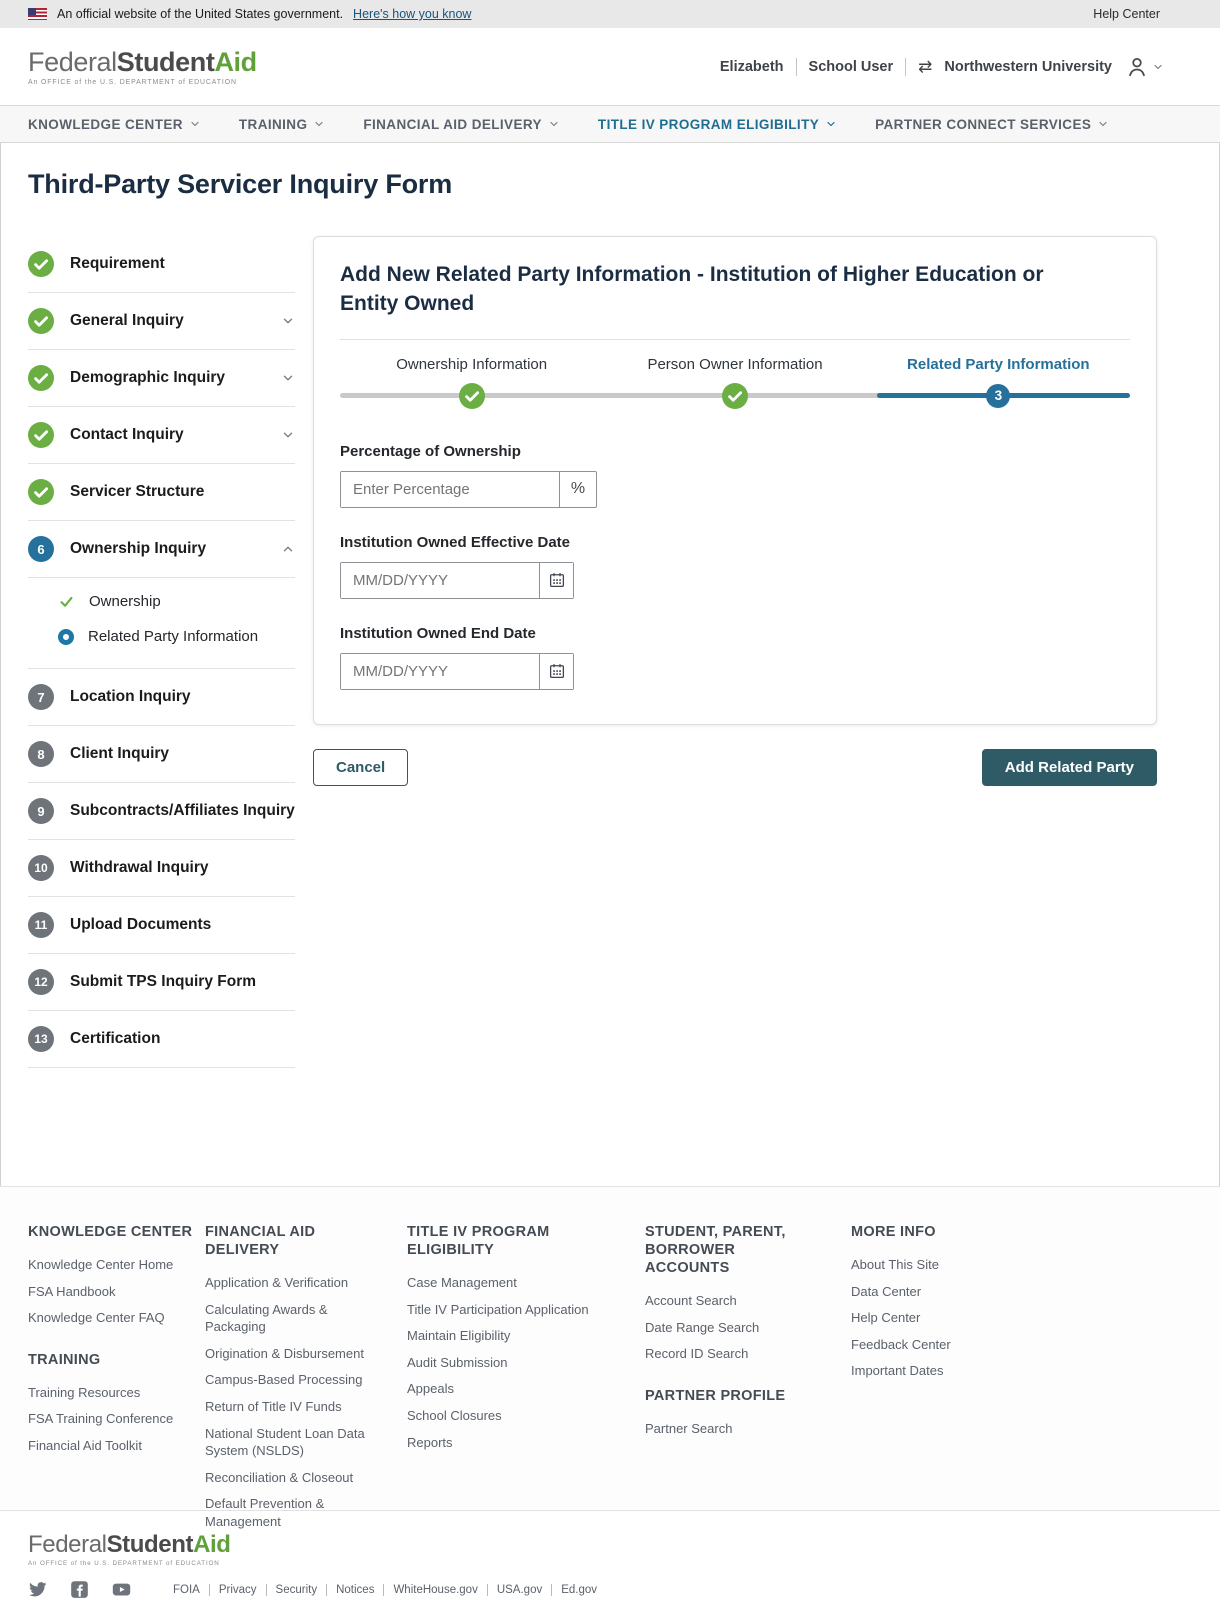  Describe the element at coordinates (361, 767) in the screenshot. I see `cancel-button: Cancel` at that location.